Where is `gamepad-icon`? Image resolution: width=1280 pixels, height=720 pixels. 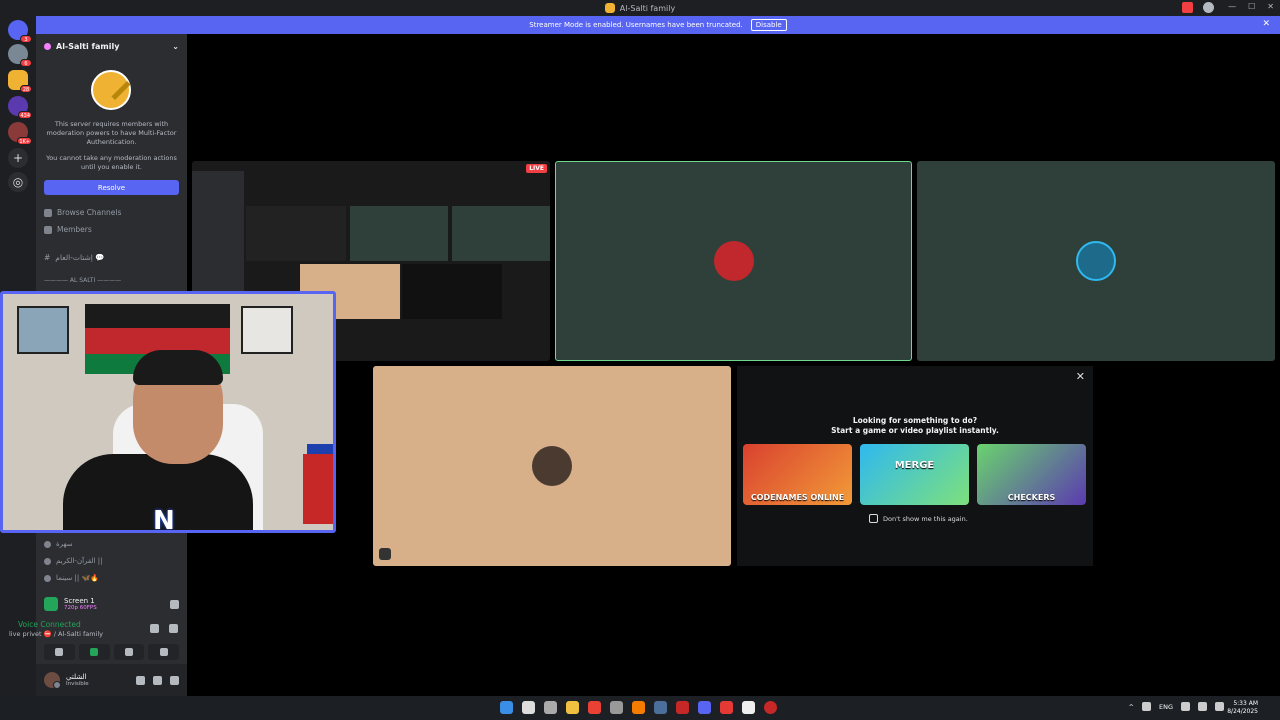 gamepad-icon is located at coordinates (128, 652).